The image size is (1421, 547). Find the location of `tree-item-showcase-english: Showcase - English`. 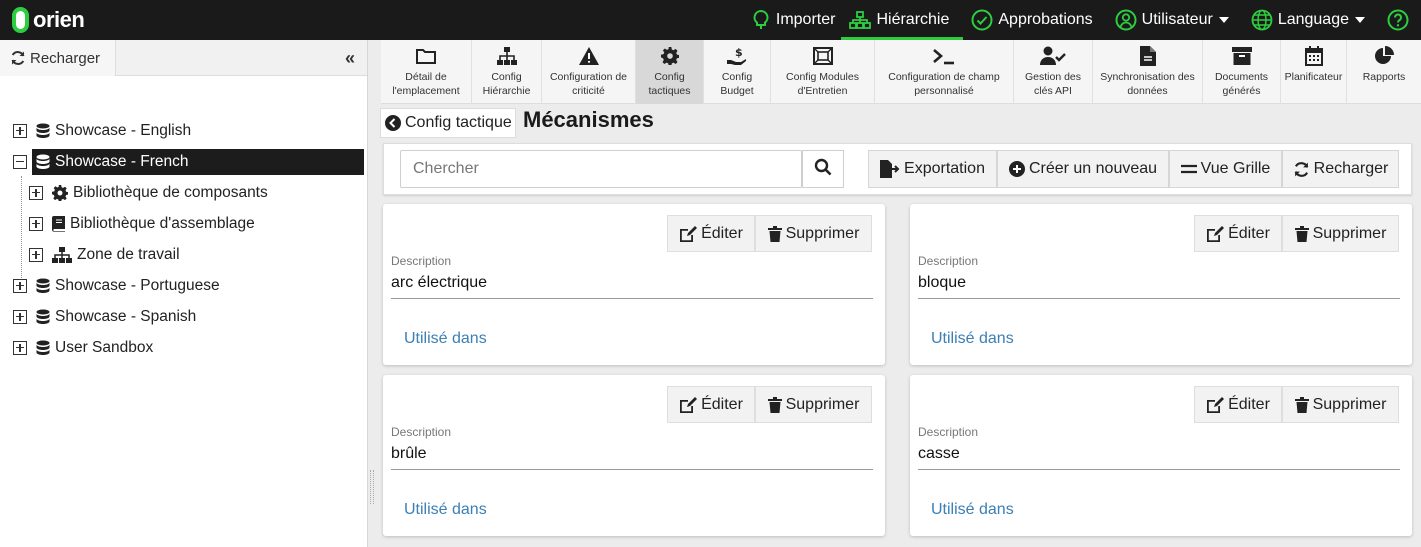

tree-item-showcase-english: Showcase - English is located at coordinates (105, 130).